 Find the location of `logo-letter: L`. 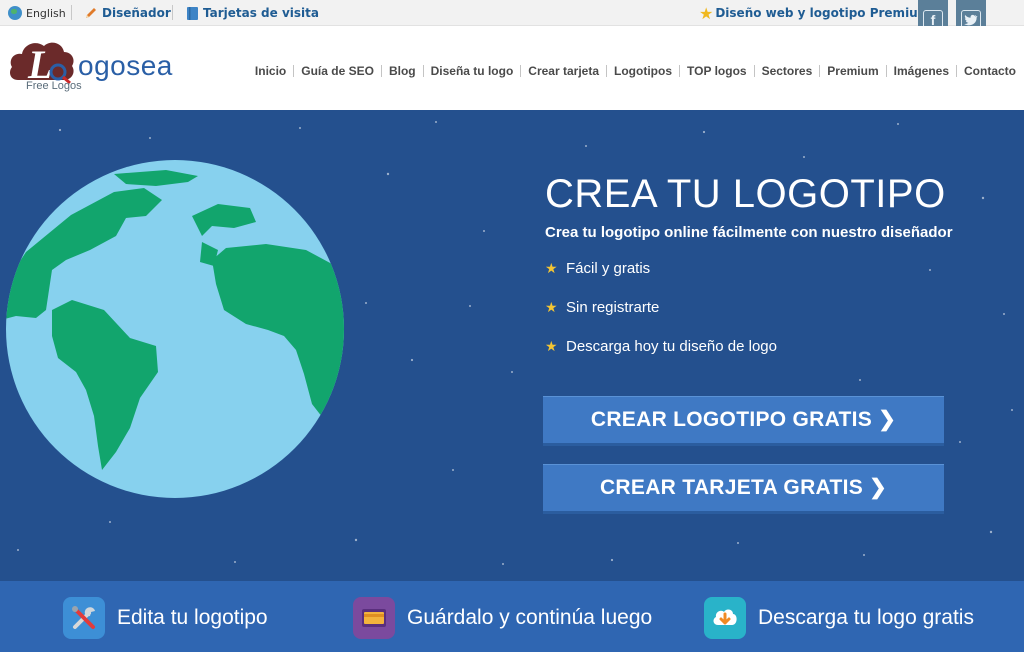

logo-letter: L is located at coordinates (39, 63).